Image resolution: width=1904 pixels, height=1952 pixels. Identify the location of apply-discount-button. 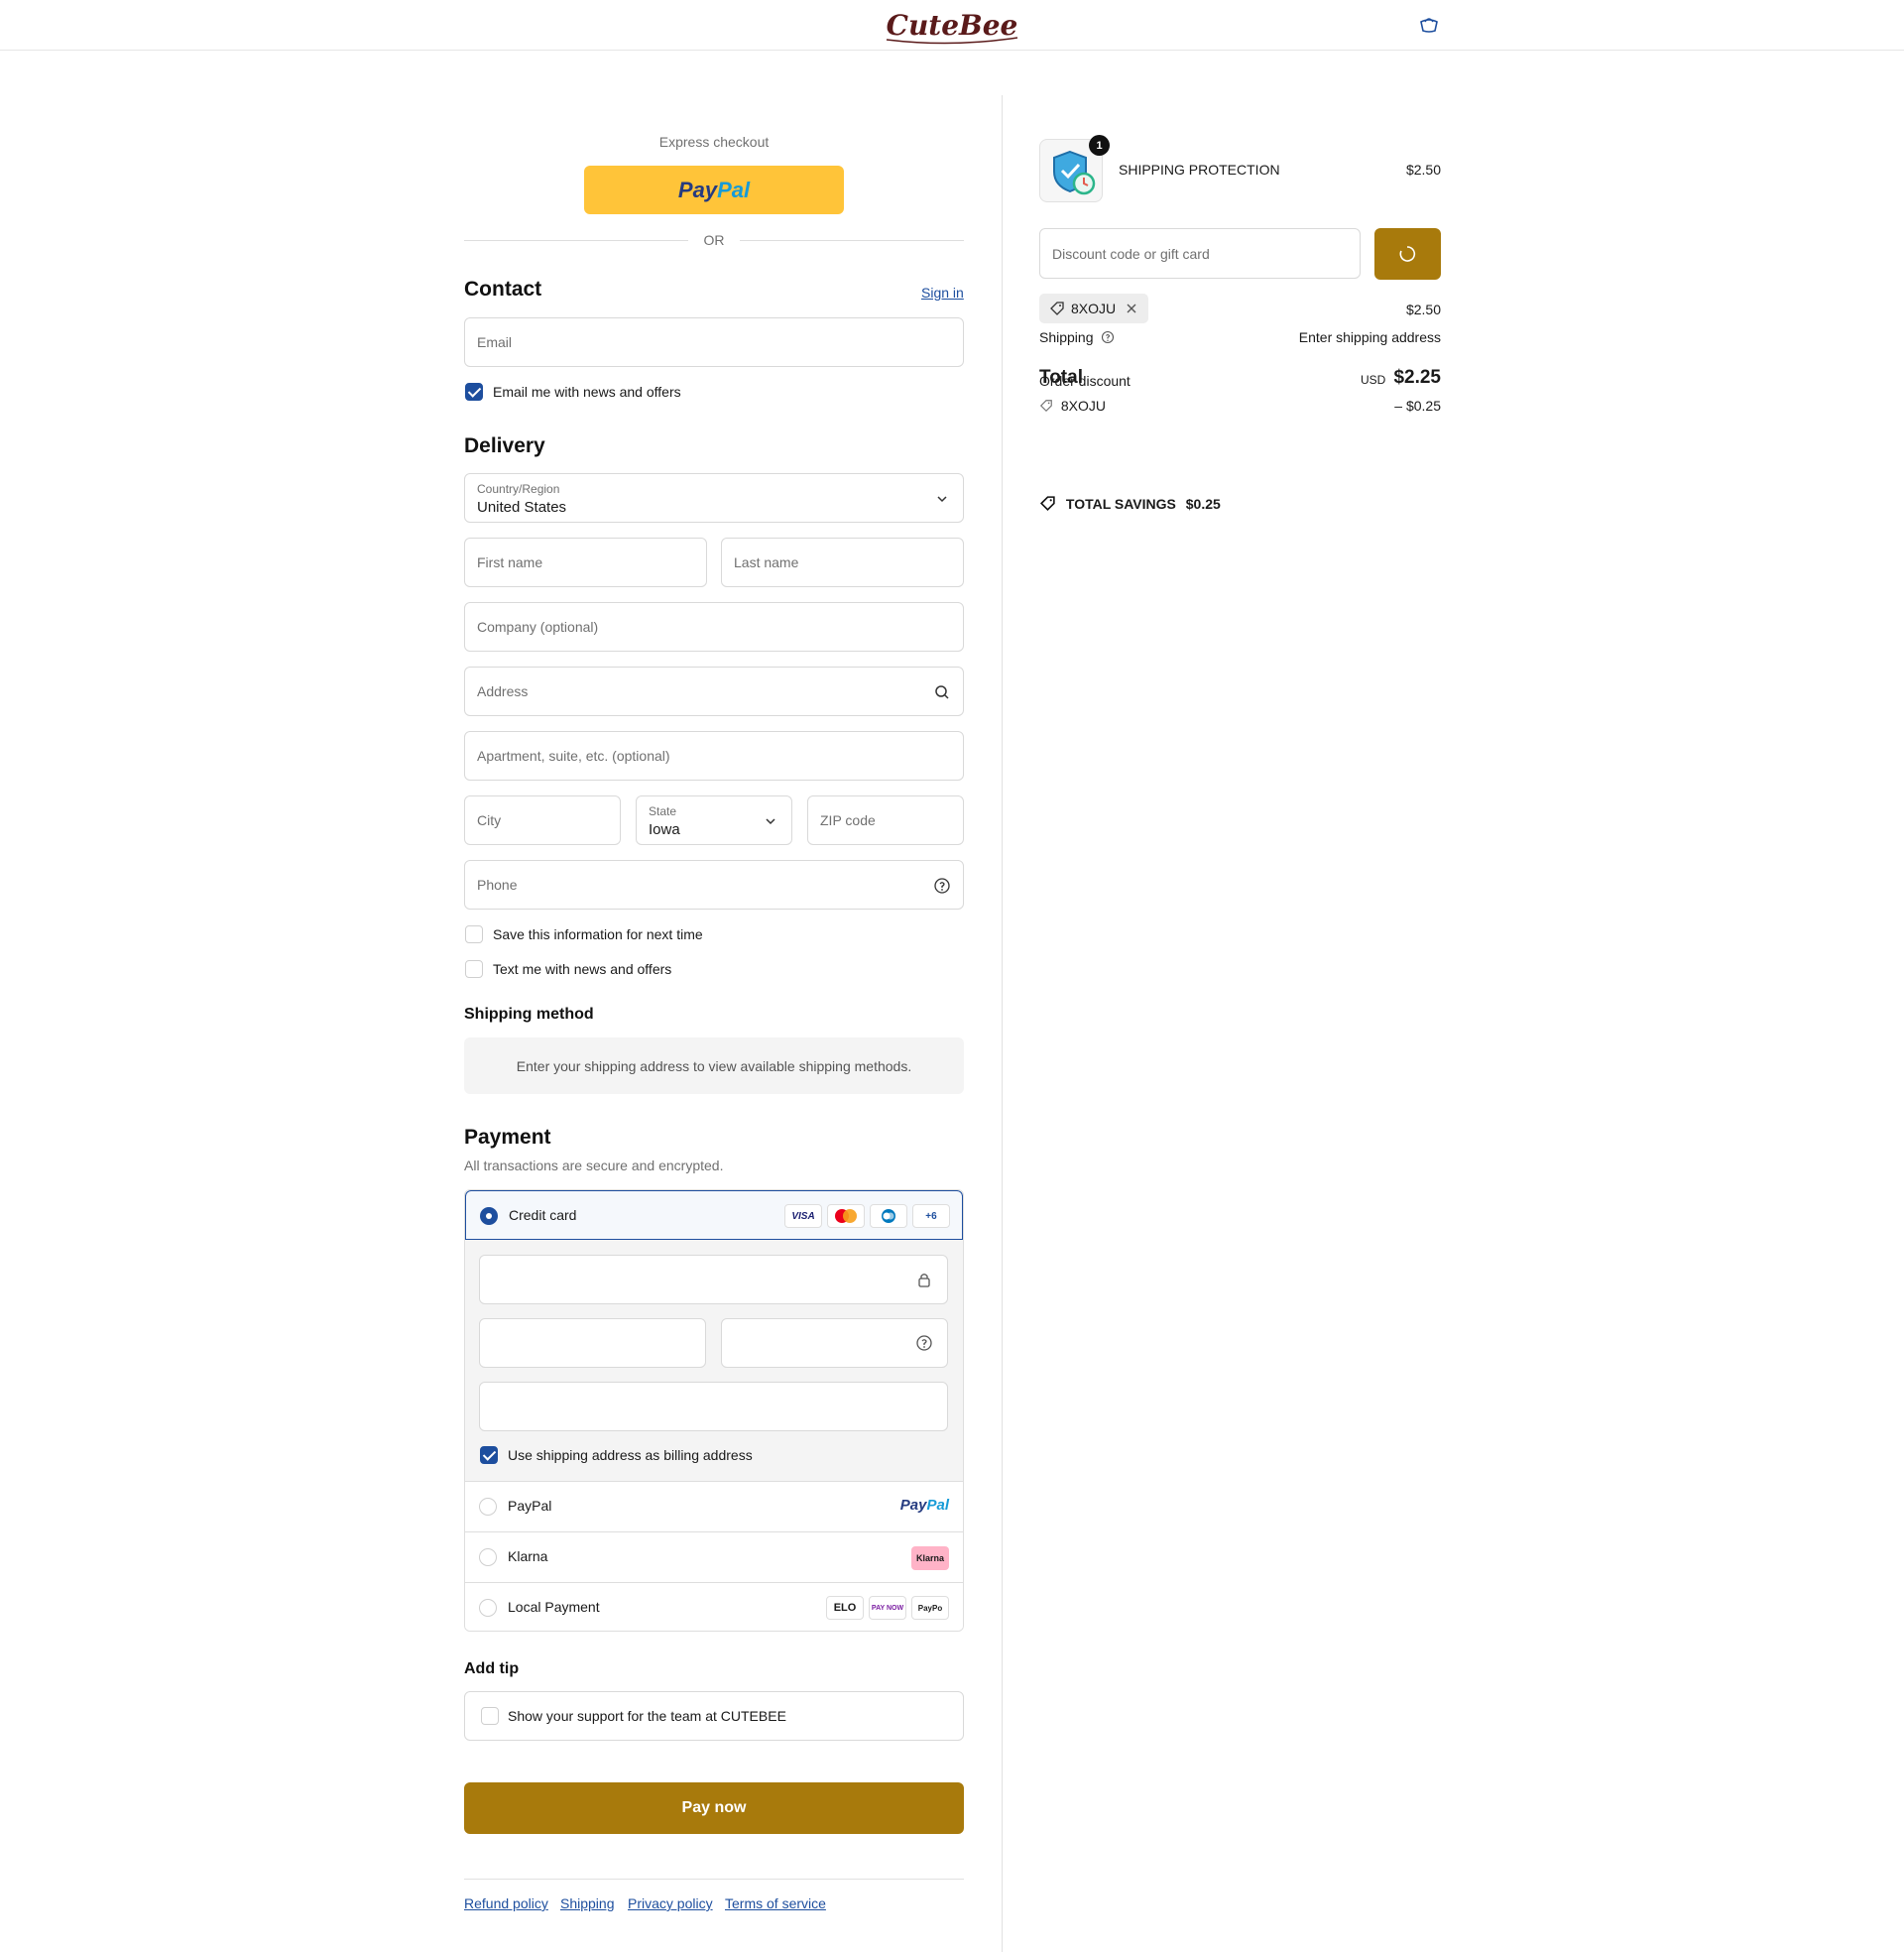
(1407, 254).